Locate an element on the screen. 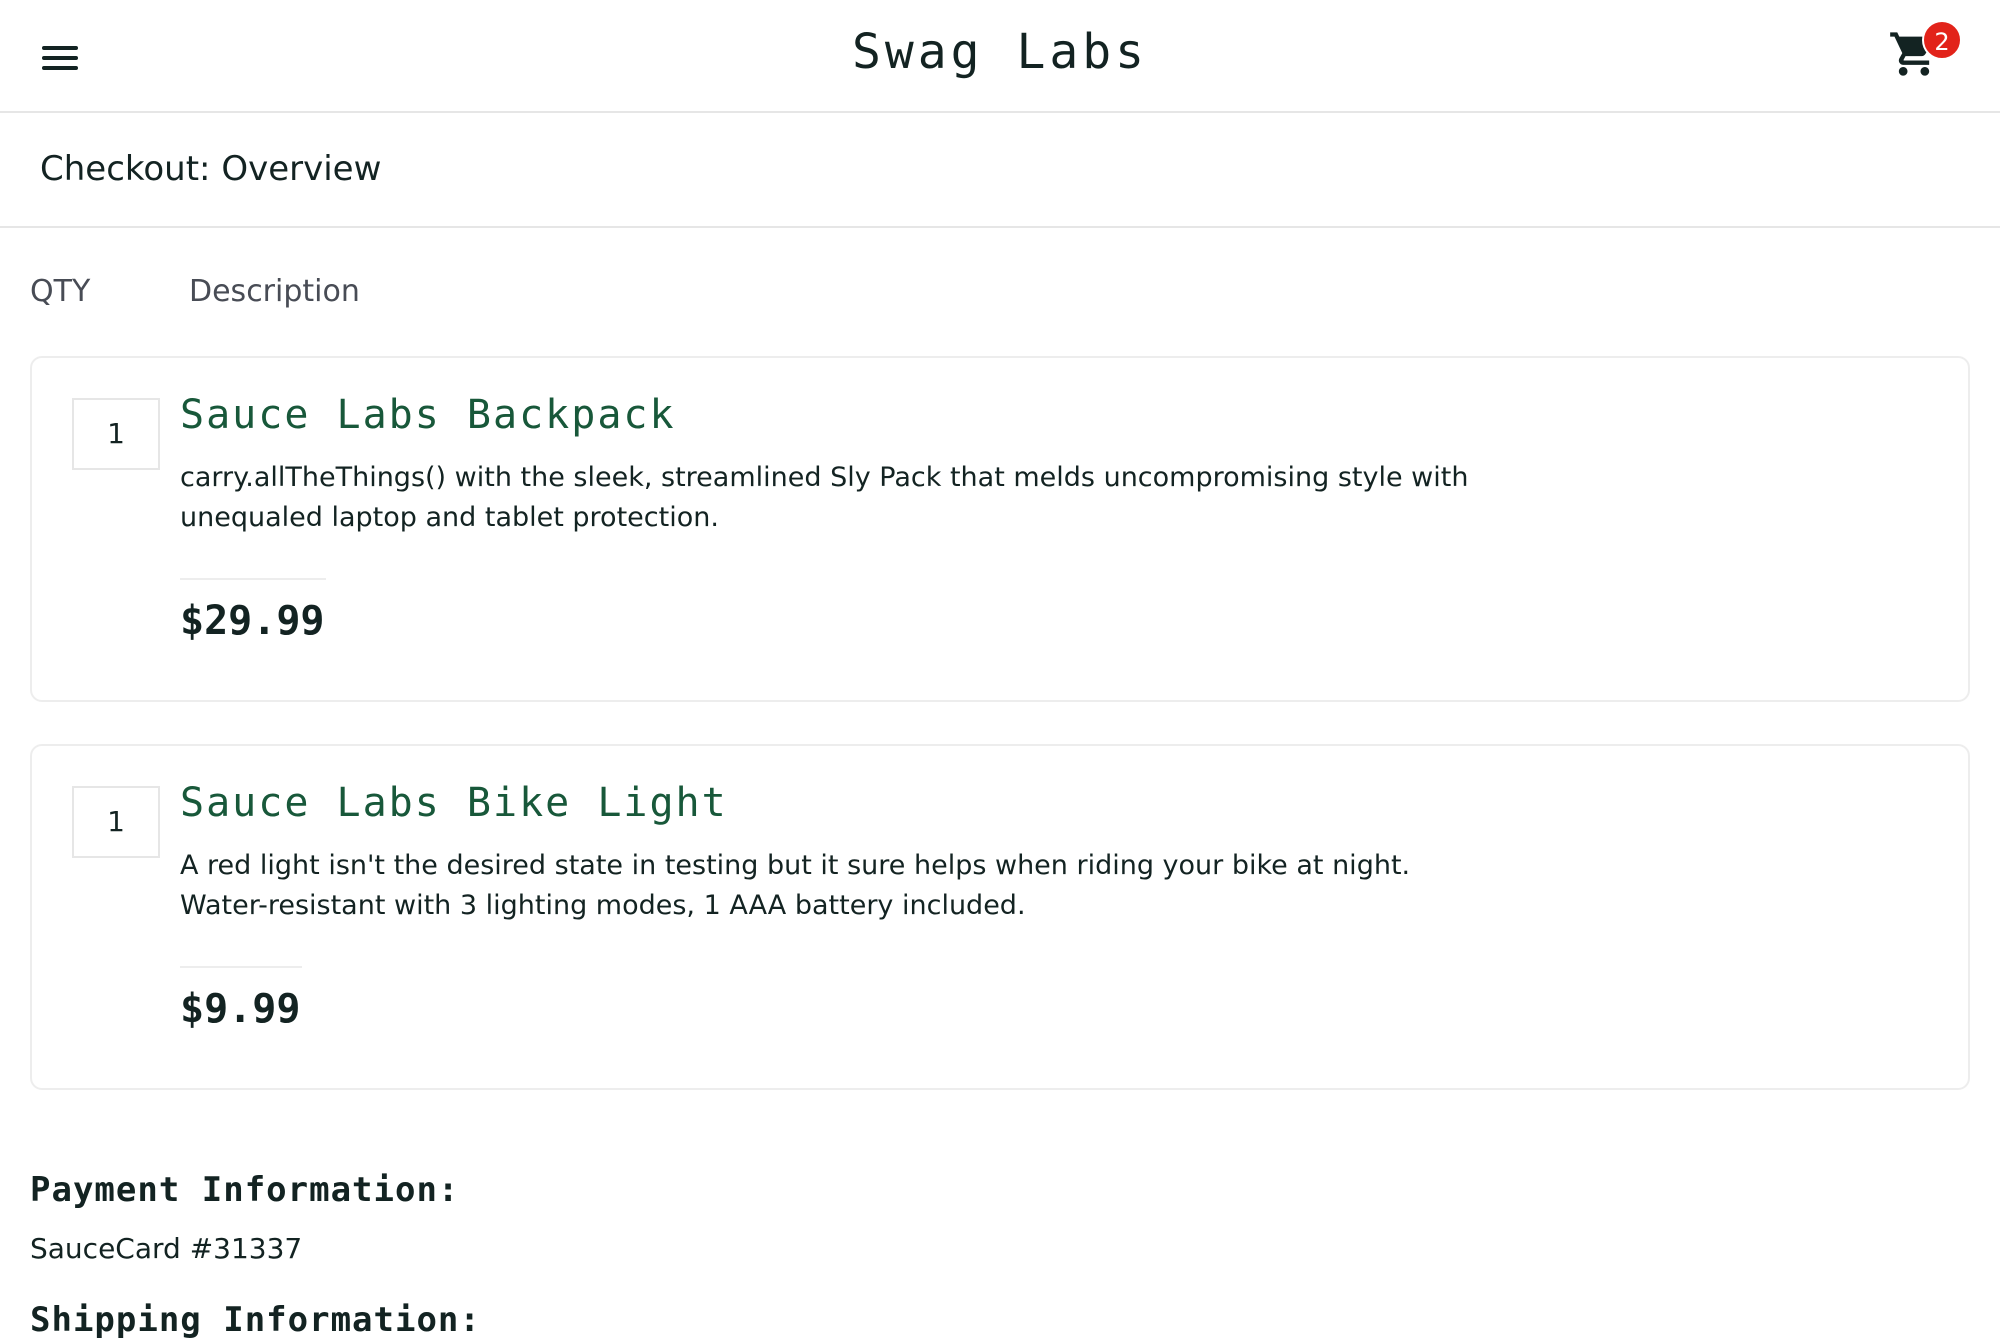 The height and width of the screenshot is (1340, 2000). item-price: $29.99 is located at coordinates (252, 621).